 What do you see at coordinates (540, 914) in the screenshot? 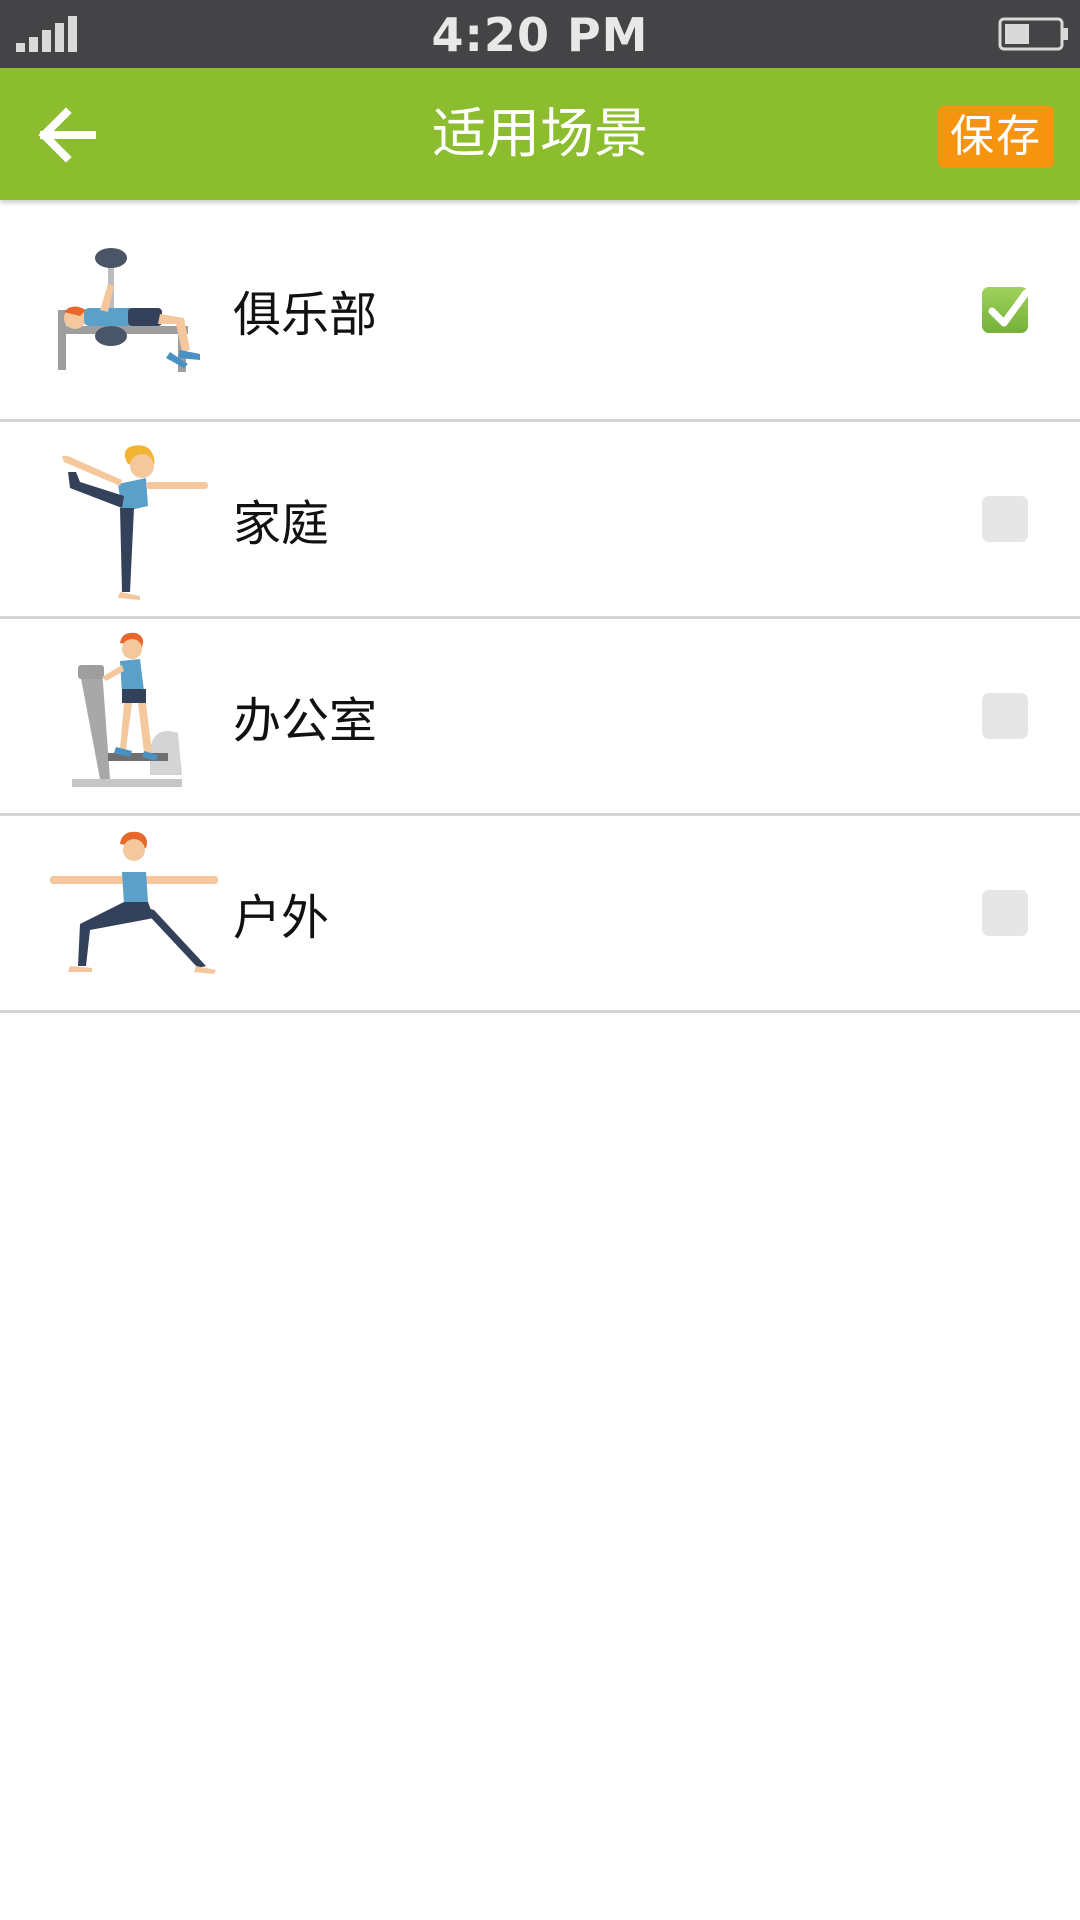
I see `list-item-outdoor: 户外` at bounding box center [540, 914].